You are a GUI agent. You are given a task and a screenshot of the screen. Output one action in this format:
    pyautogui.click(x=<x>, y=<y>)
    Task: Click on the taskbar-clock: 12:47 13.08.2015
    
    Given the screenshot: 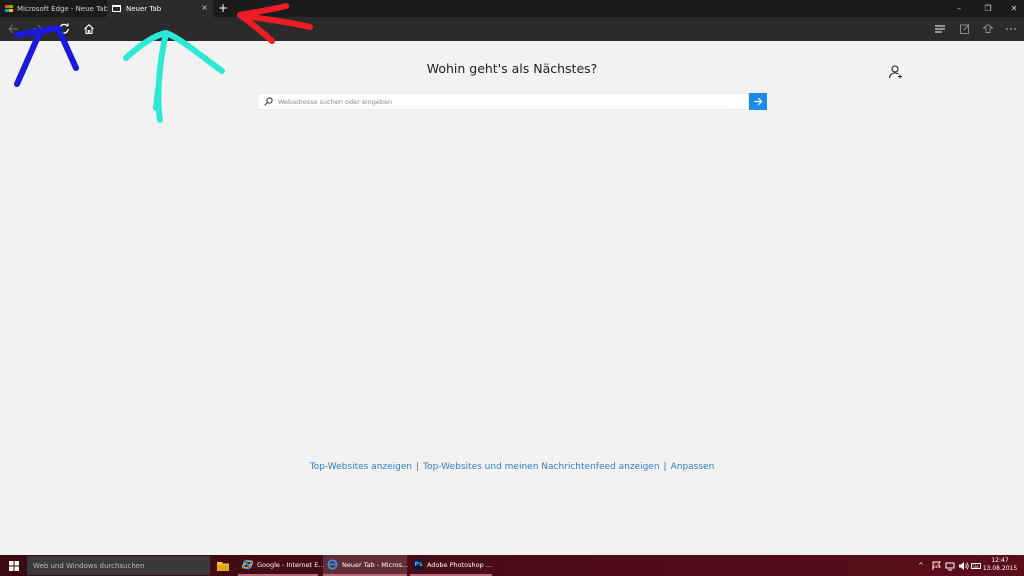 What is the action you would take?
    pyautogui.click(x=1000, y=565)
    